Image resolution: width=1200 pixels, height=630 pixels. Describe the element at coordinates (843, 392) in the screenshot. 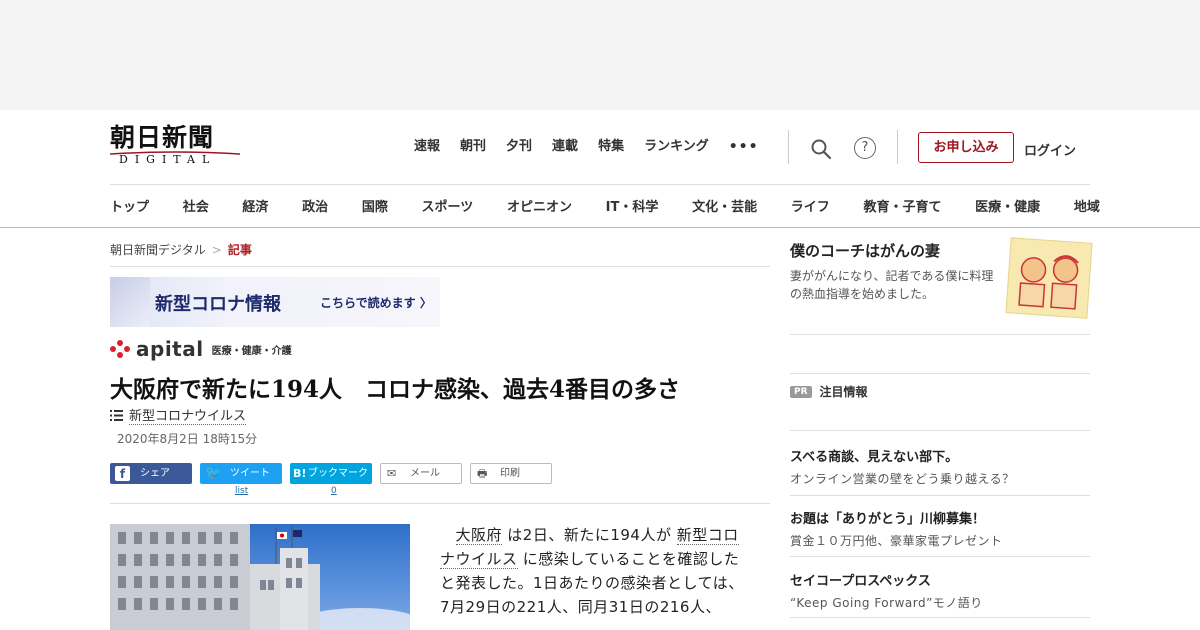

I see `pr-label: 注目情報` at that location.